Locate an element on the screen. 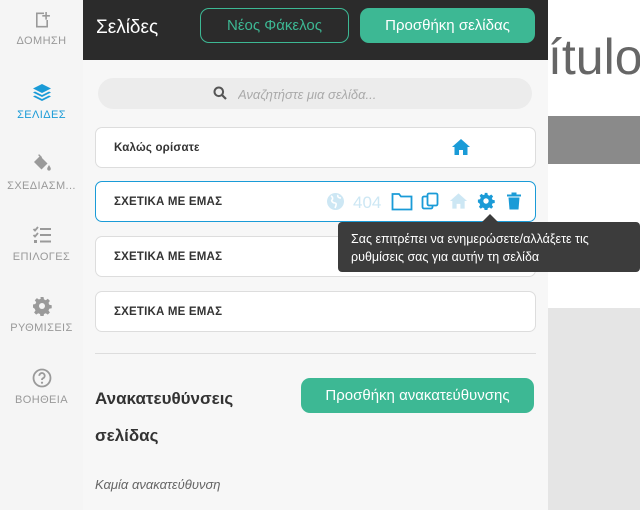 Image resolution: width=640 pixels, height=510 pixels. tooltip-arrow is located at coordinates (490, 218).